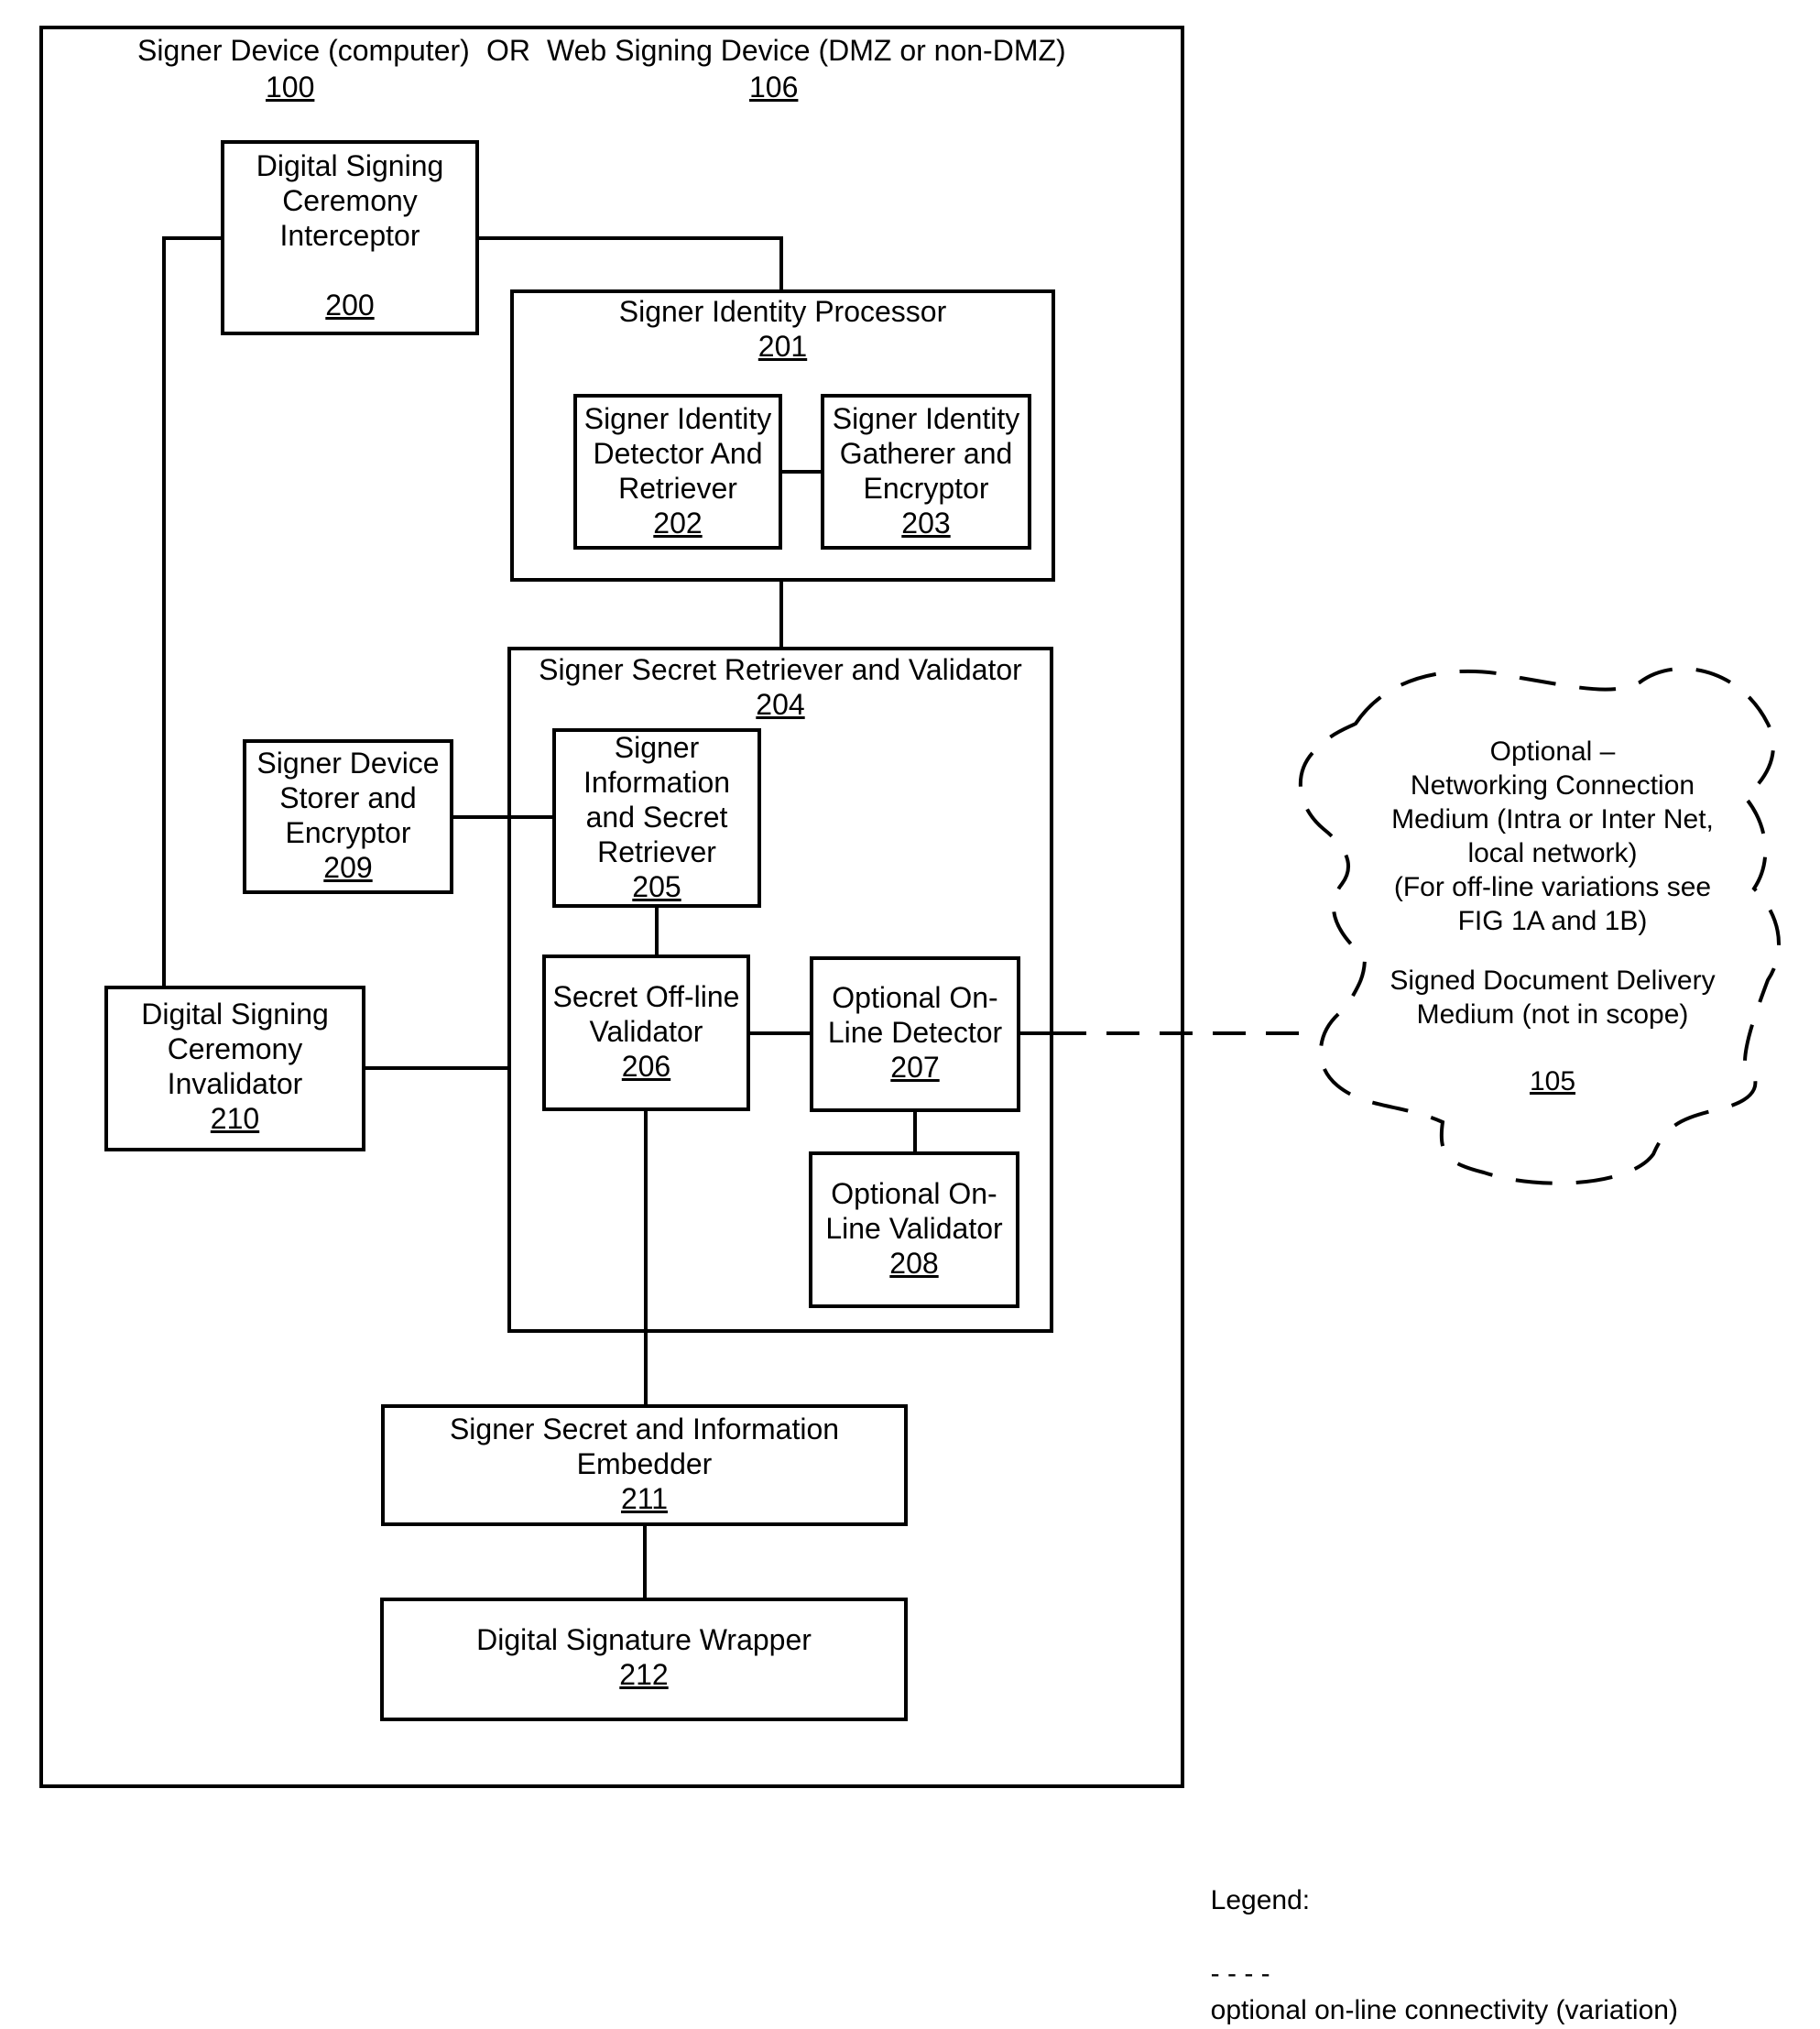 This screenshot has width=1820, height=2029. I want to click on block-208-text: Optional On- Line Validator 208, so click(914, 1228).